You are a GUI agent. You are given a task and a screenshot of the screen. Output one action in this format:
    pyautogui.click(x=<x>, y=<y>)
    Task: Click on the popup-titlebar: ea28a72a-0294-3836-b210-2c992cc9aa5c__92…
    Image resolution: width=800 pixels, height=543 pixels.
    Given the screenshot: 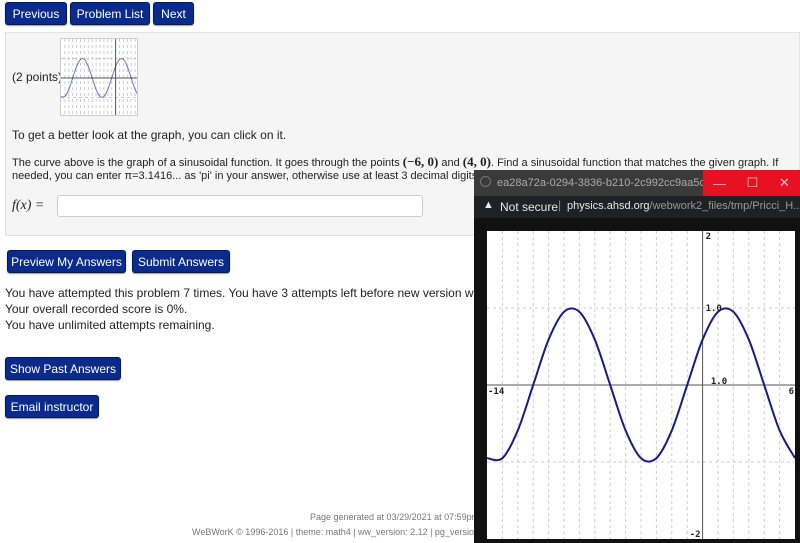 What is the action you would take?
    pyautogui.click(x=637, y=183)
    